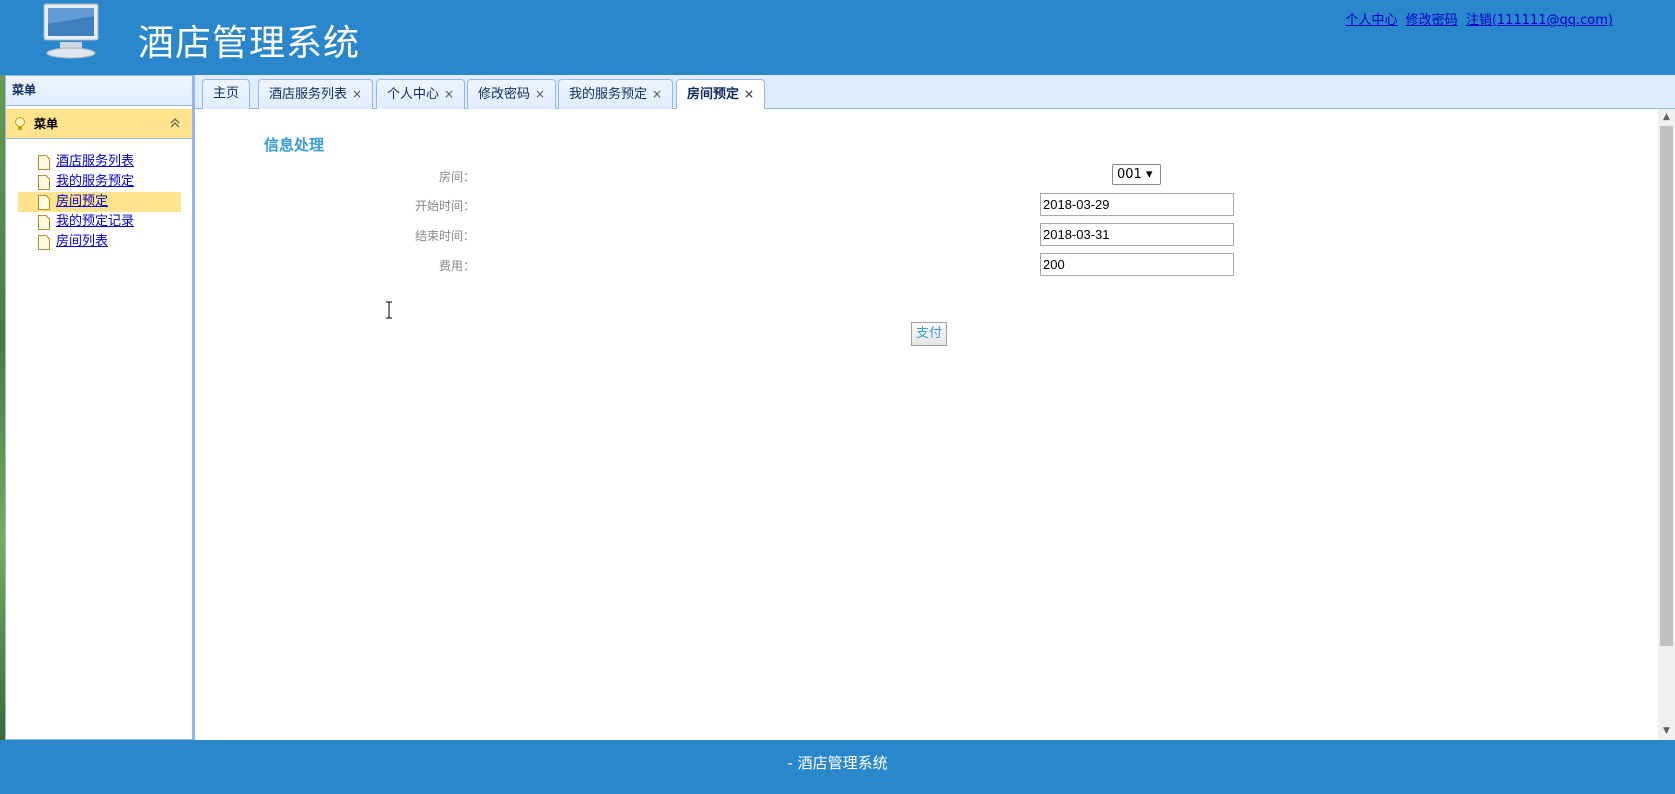  What do you see at coordinates (249, 43) in the screenshot?
I see `app-title: 酒店管理系统` at bounding box center [249, 43].